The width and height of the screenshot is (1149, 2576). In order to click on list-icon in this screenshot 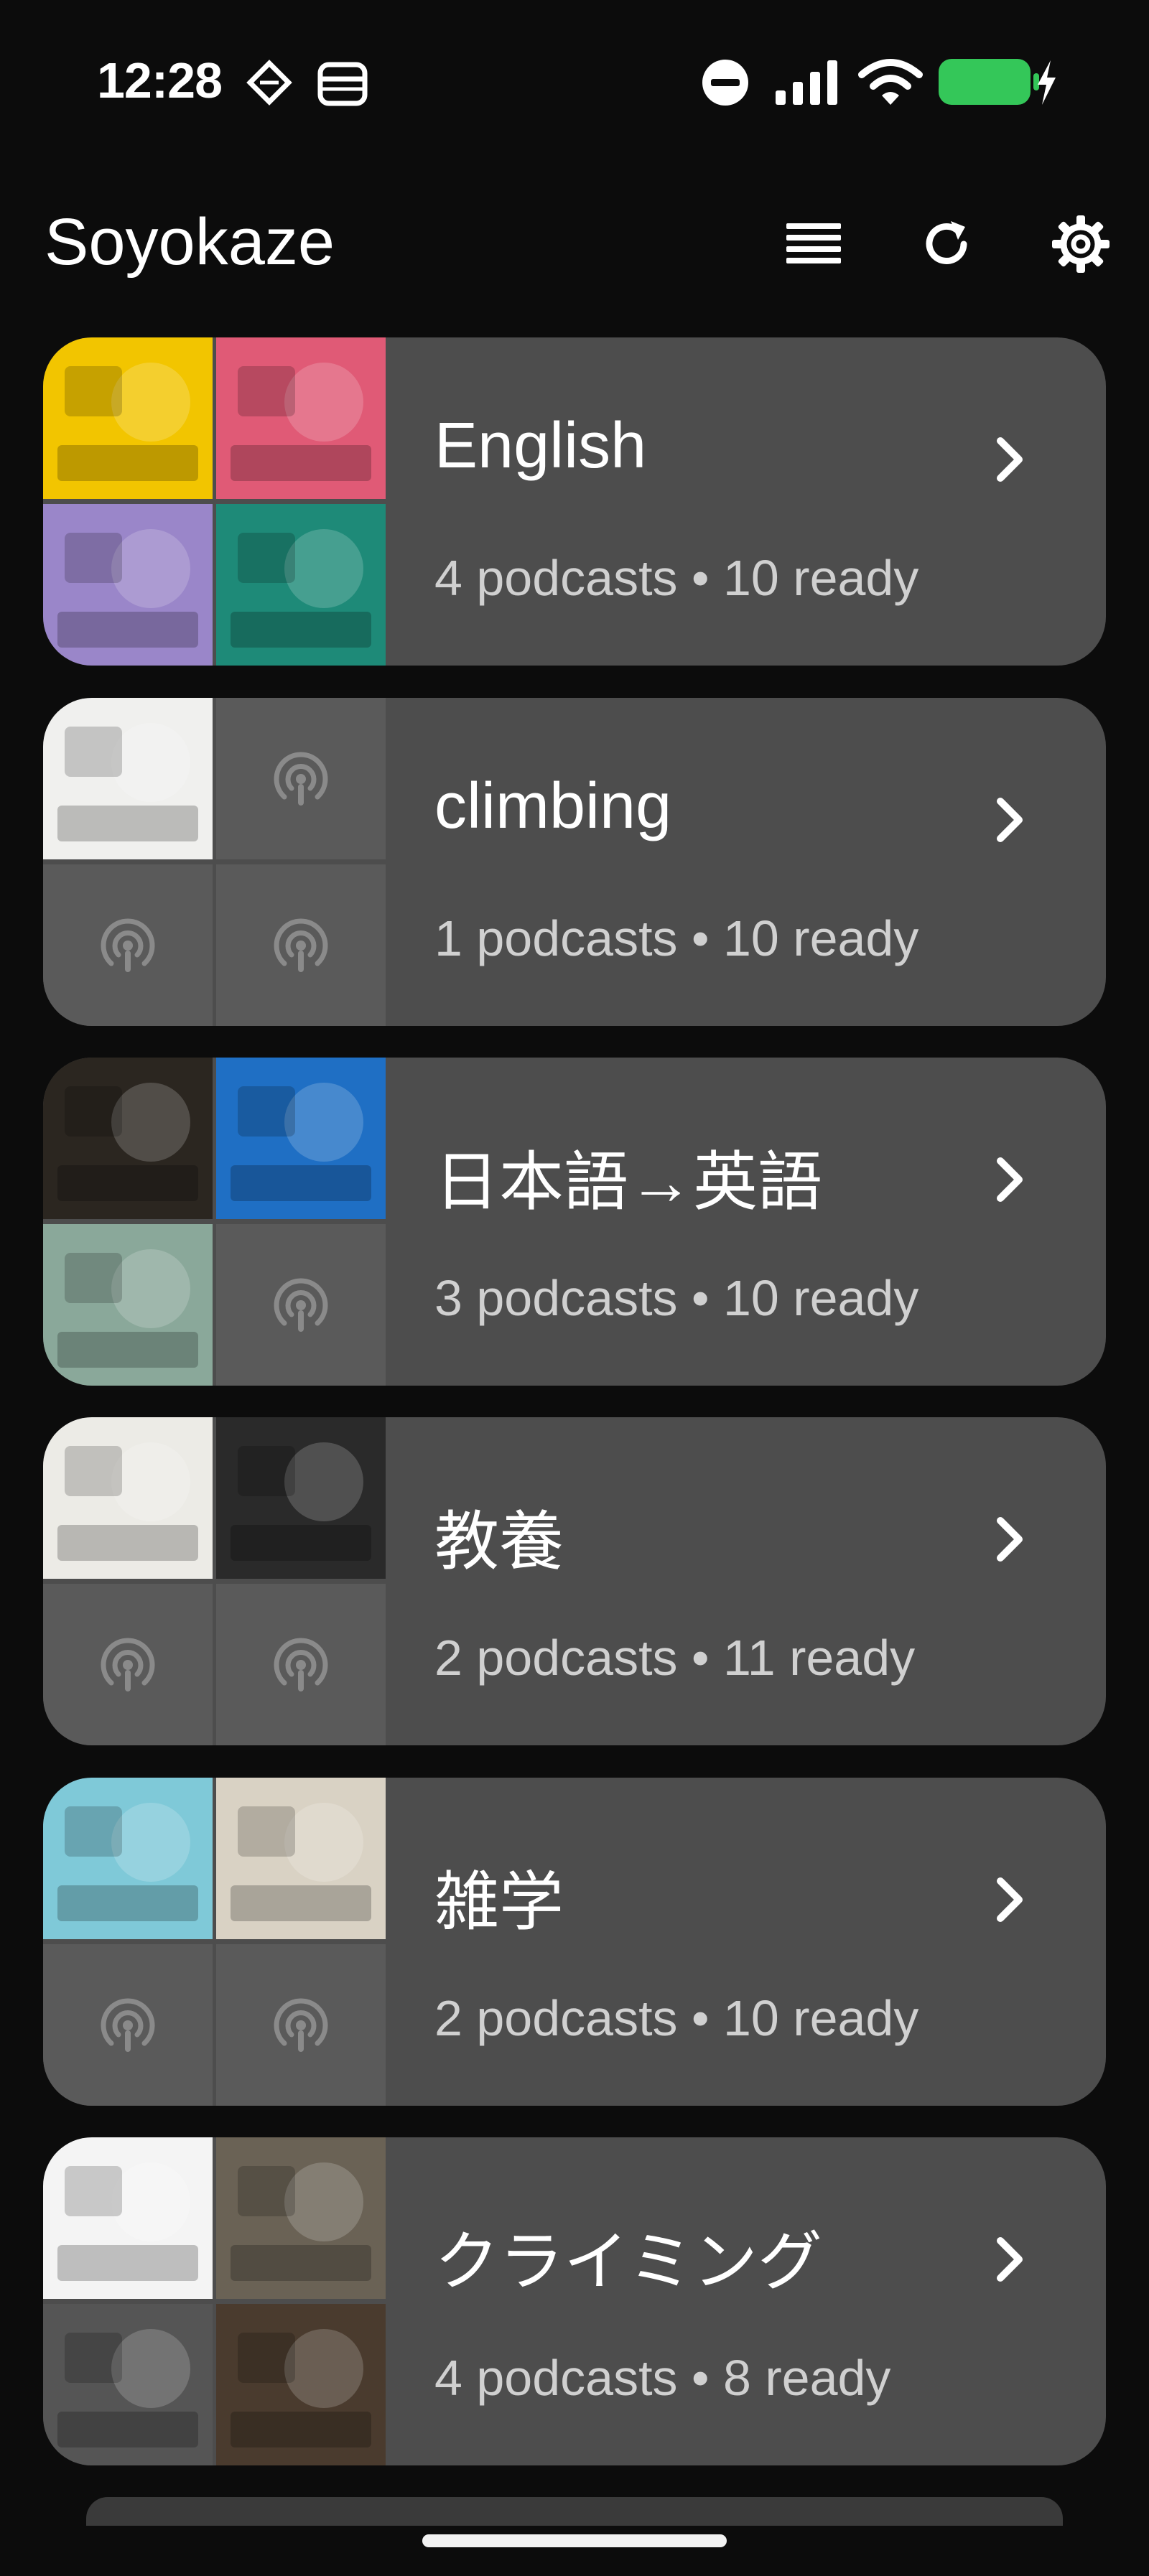, I will do `click(813, 243)`.